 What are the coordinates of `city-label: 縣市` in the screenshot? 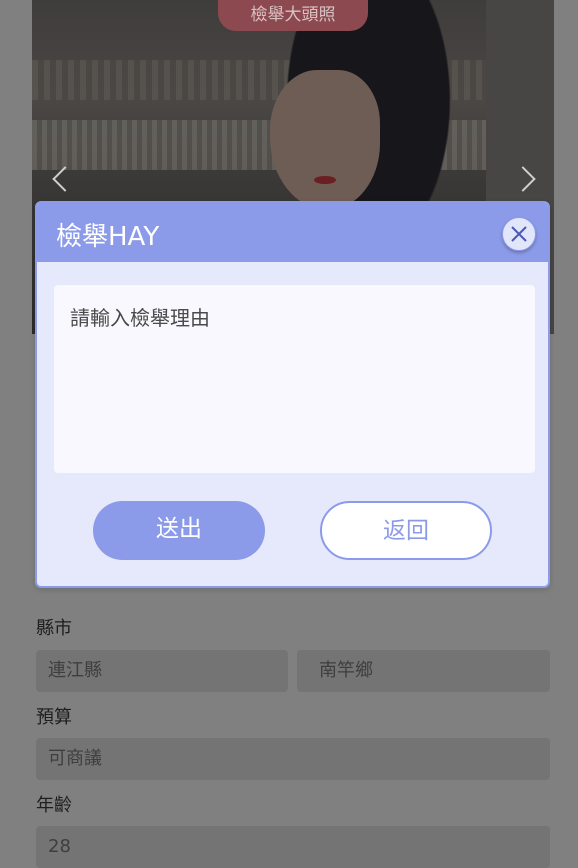 It's located at (54, 628).